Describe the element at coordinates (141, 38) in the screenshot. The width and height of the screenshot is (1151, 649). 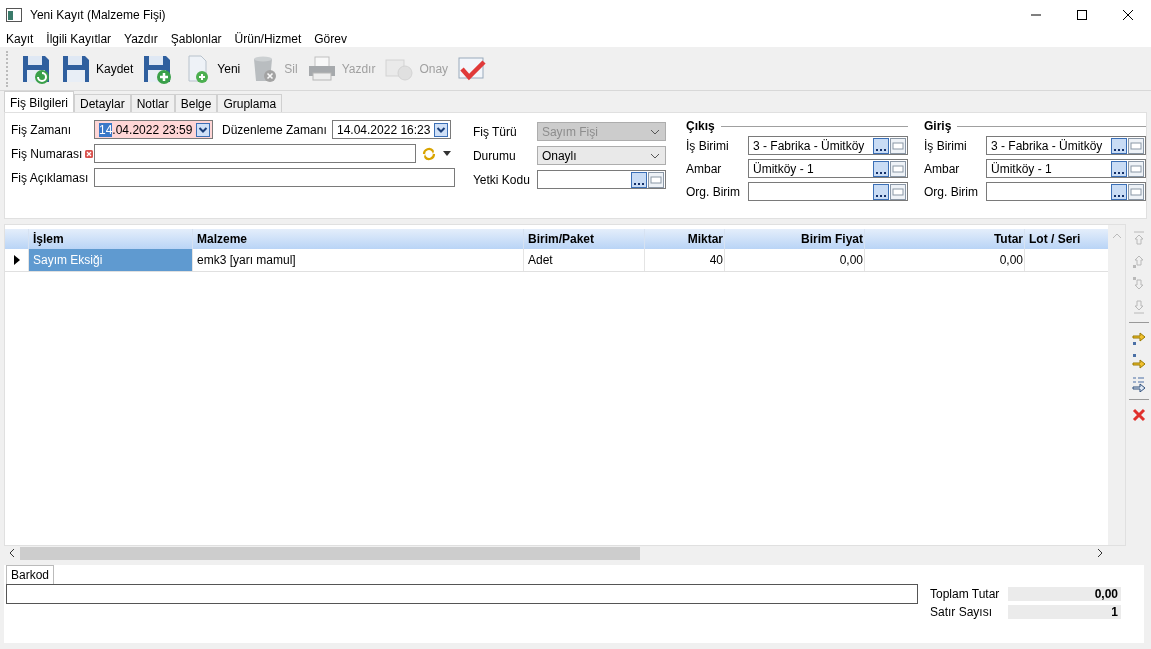
I see `menu-item: Yazdır` at that location.